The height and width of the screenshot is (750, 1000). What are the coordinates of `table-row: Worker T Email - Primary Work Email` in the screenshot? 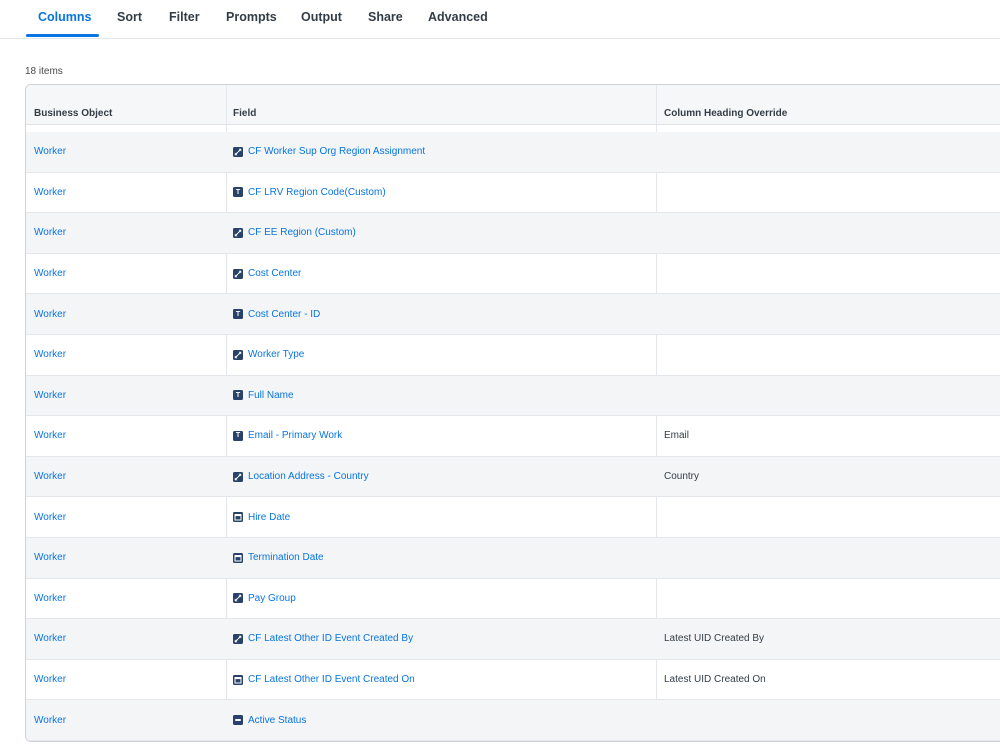 It's located at (513, 436).